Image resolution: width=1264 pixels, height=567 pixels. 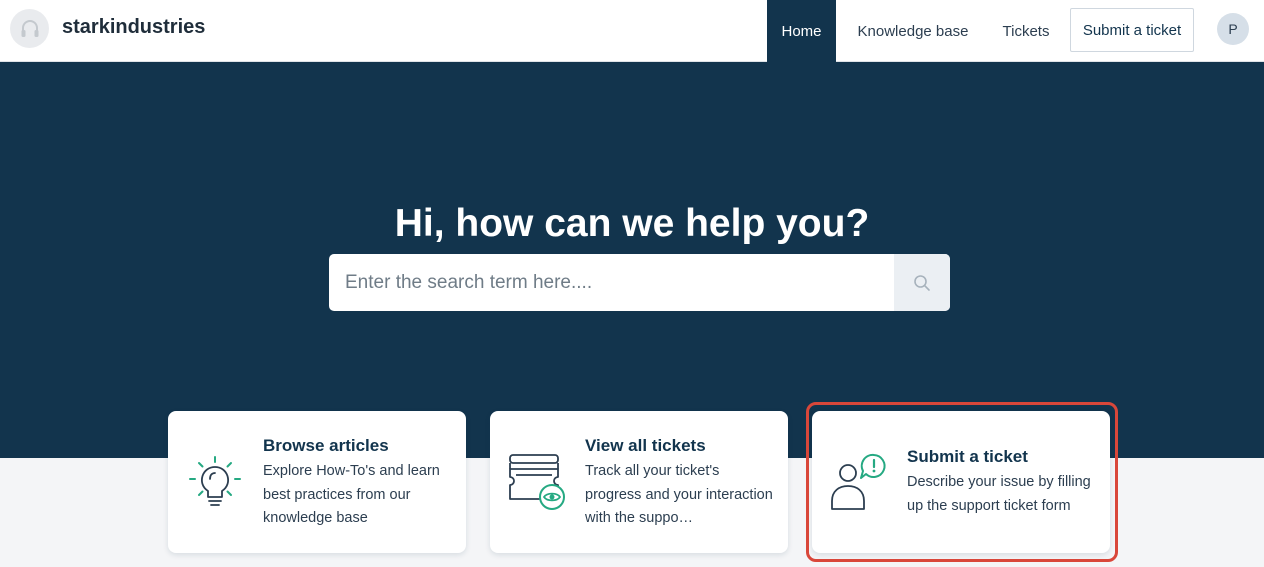 What do you see at coordinates (858, 481) in the screenshot?
I see `user-alert-icon` at bounding box center [858, 481].